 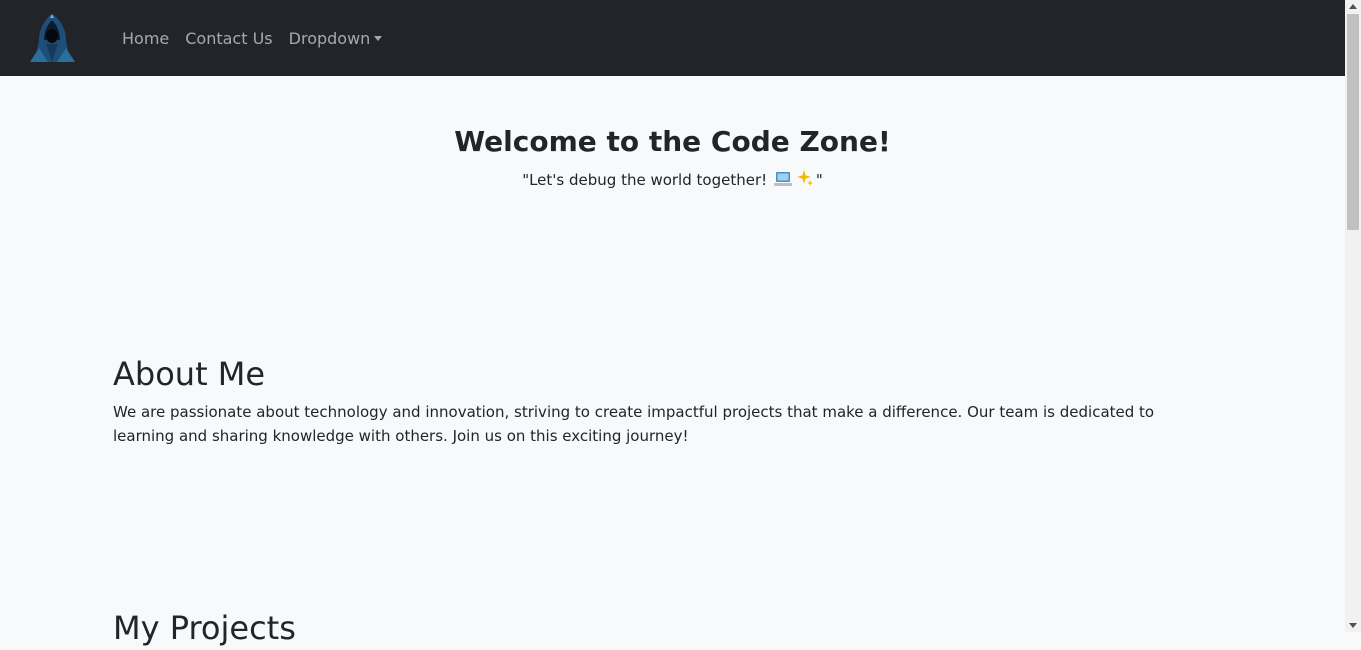 I want to click on projects-heading: My Projects, so click(x=204, y=628).